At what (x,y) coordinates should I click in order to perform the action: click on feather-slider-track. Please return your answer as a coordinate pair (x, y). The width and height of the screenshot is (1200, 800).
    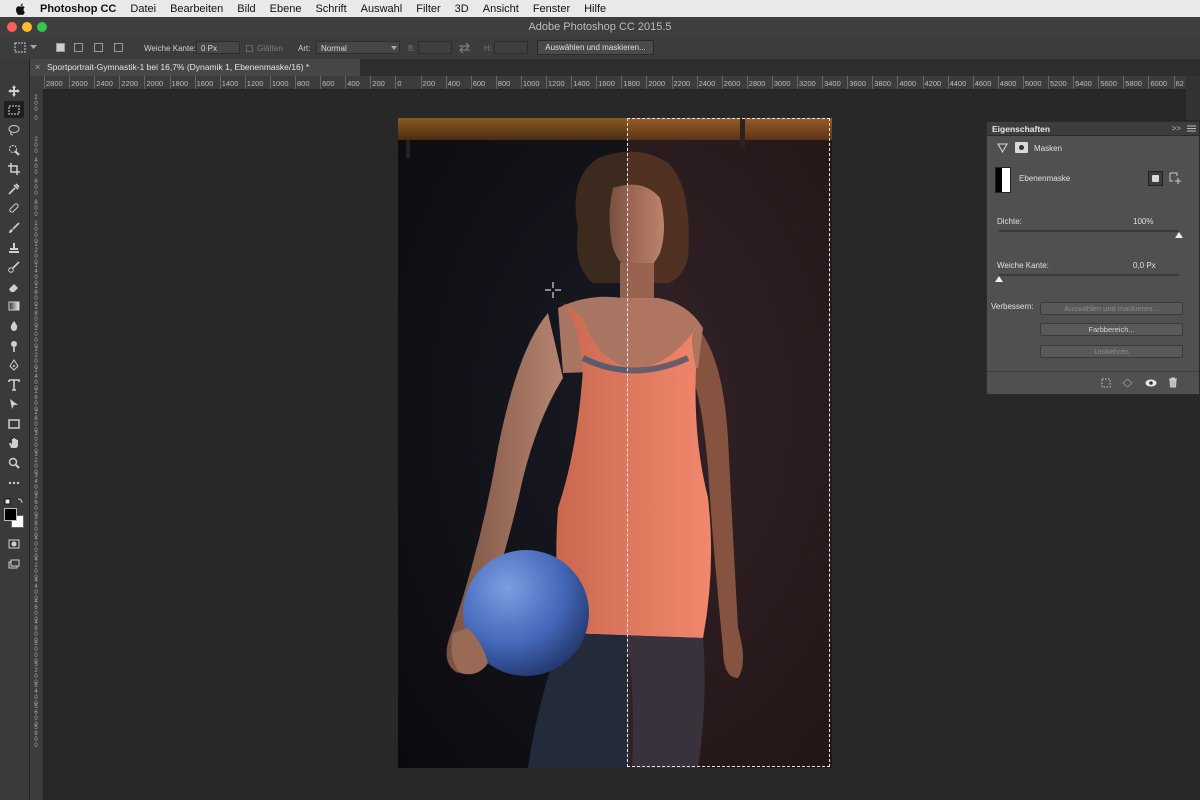
    Looking at the image, I should click on (1089, 275).